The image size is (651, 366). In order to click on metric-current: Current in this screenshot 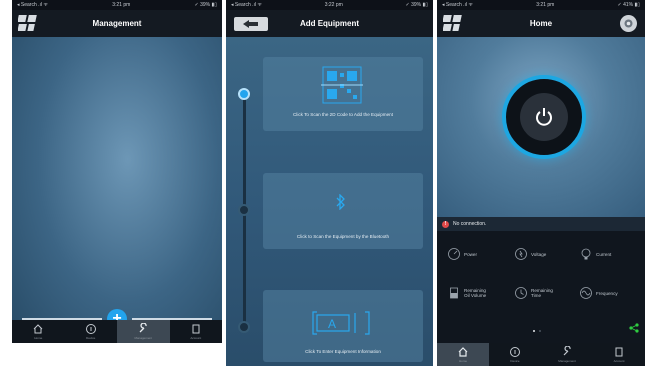, I will do `click(600, 254)`.